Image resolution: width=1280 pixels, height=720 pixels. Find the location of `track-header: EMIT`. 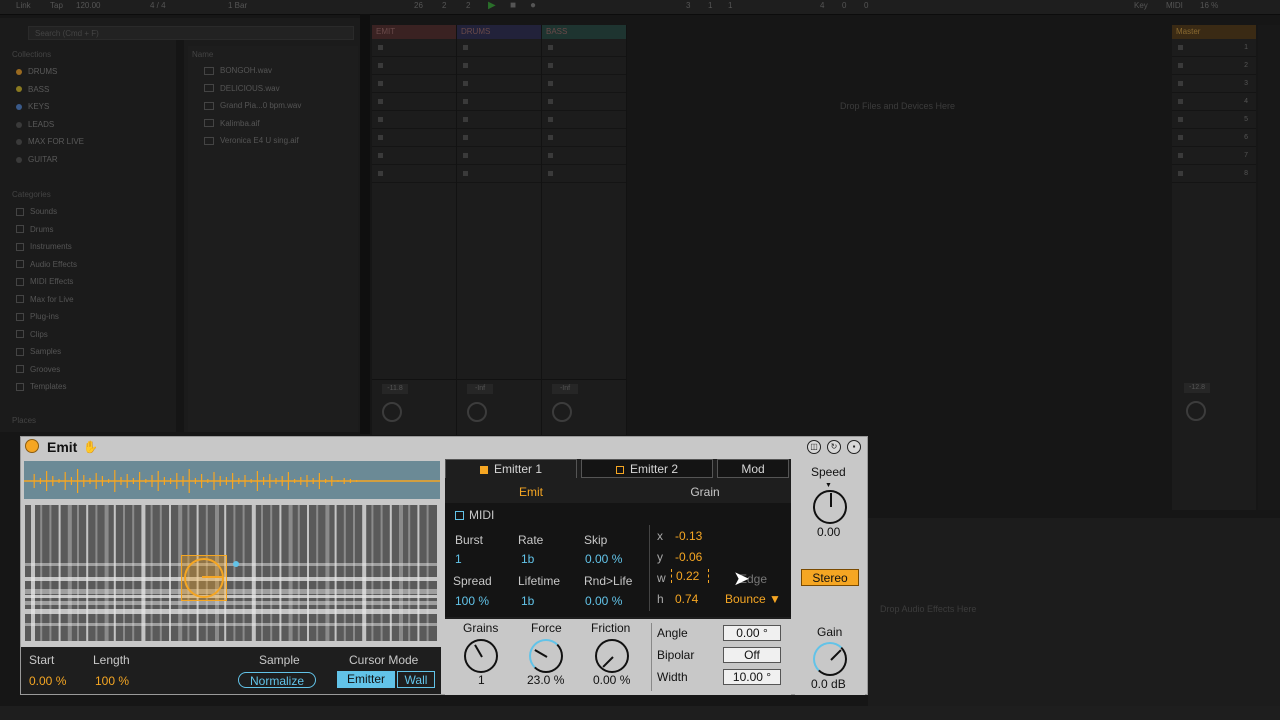

track-header: EMIT is located at coordinates (414, 32).